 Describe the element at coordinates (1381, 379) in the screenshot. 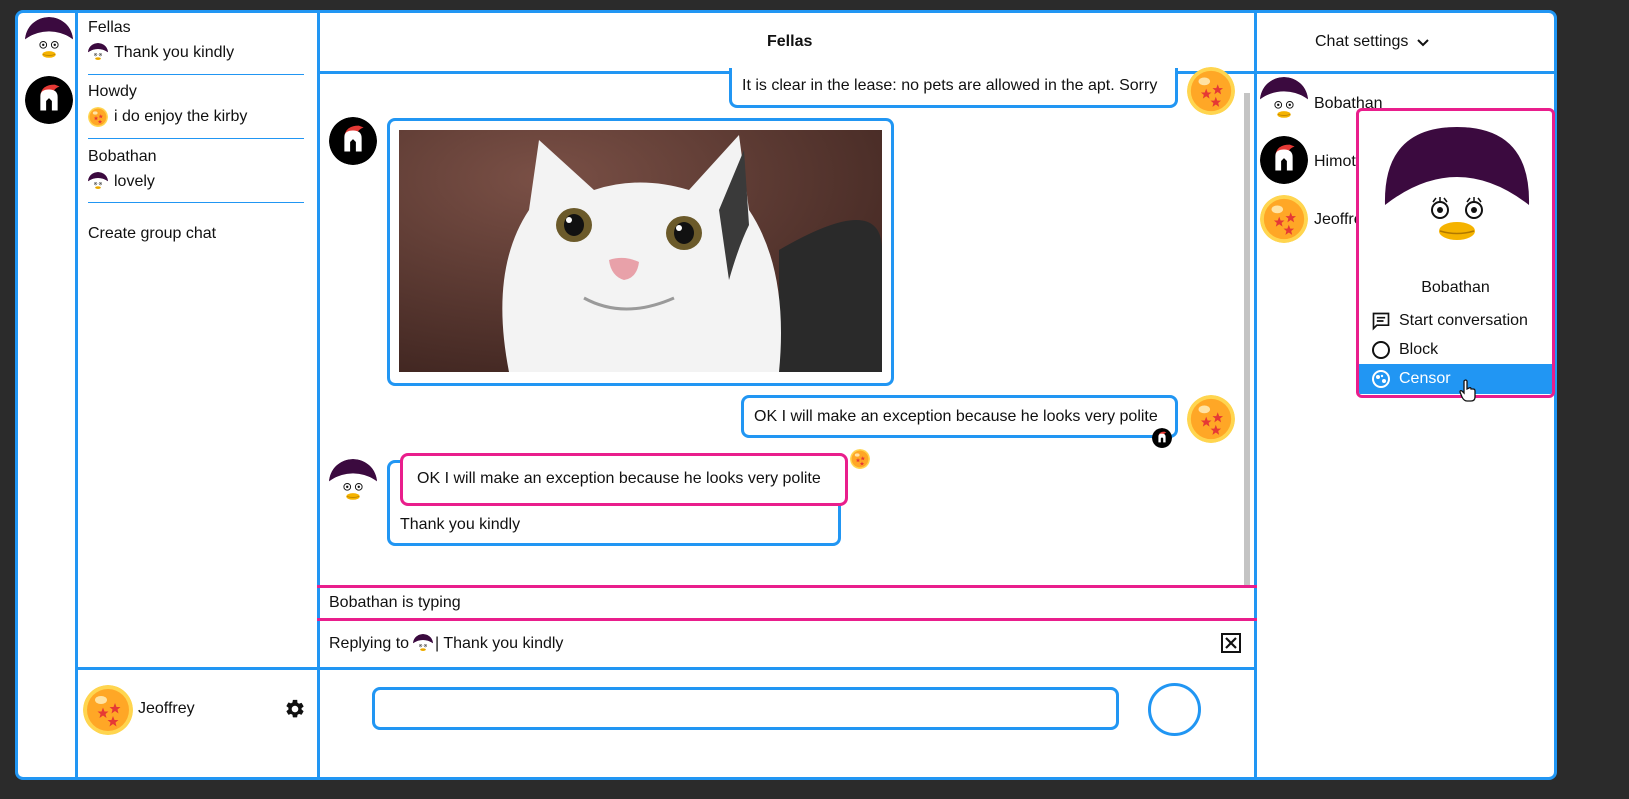

I see `censor-icon` at that location.